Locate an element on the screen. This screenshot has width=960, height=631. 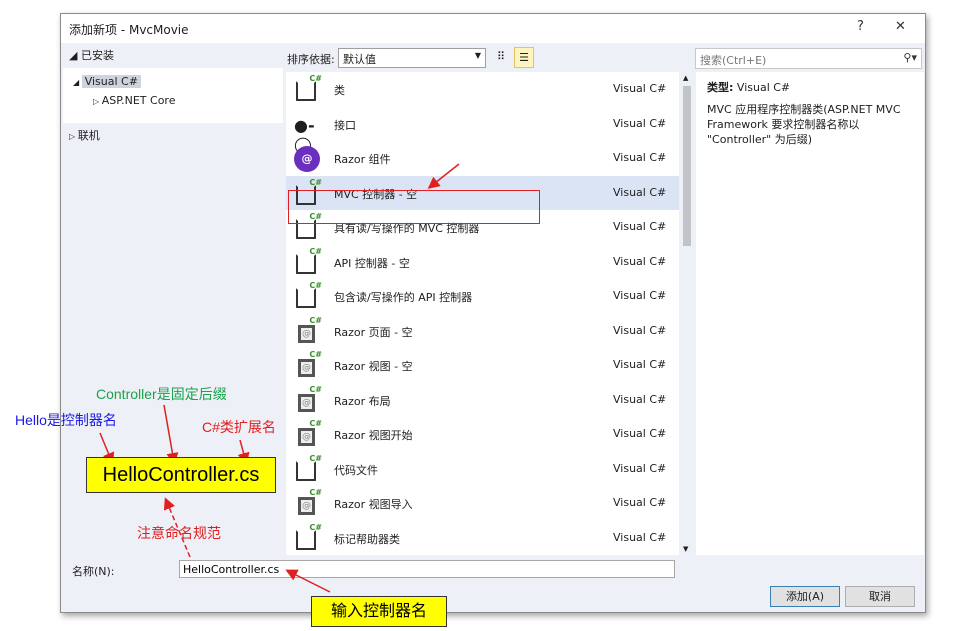
scroll-down-icon: ▼ is located at coordinates (685, 549).